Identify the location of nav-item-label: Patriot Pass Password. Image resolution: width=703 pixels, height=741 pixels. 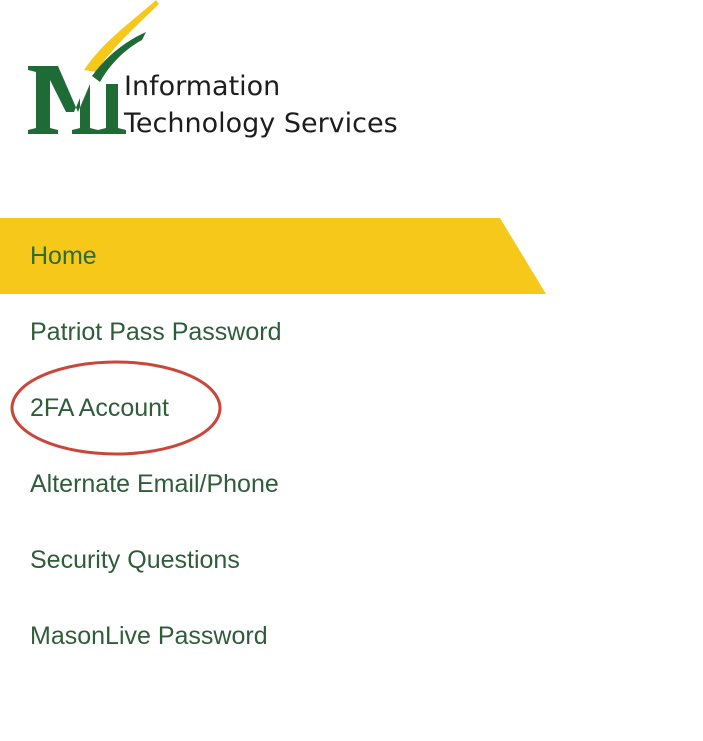
(156, 331).